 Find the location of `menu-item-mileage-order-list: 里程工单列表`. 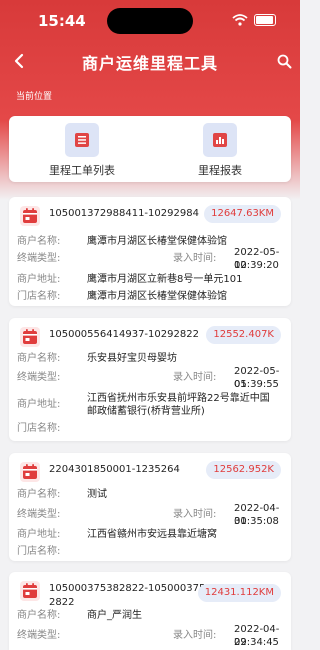

menu-item-mileage-order-list: 里程工单列表 is located at coordinates (82, 151).